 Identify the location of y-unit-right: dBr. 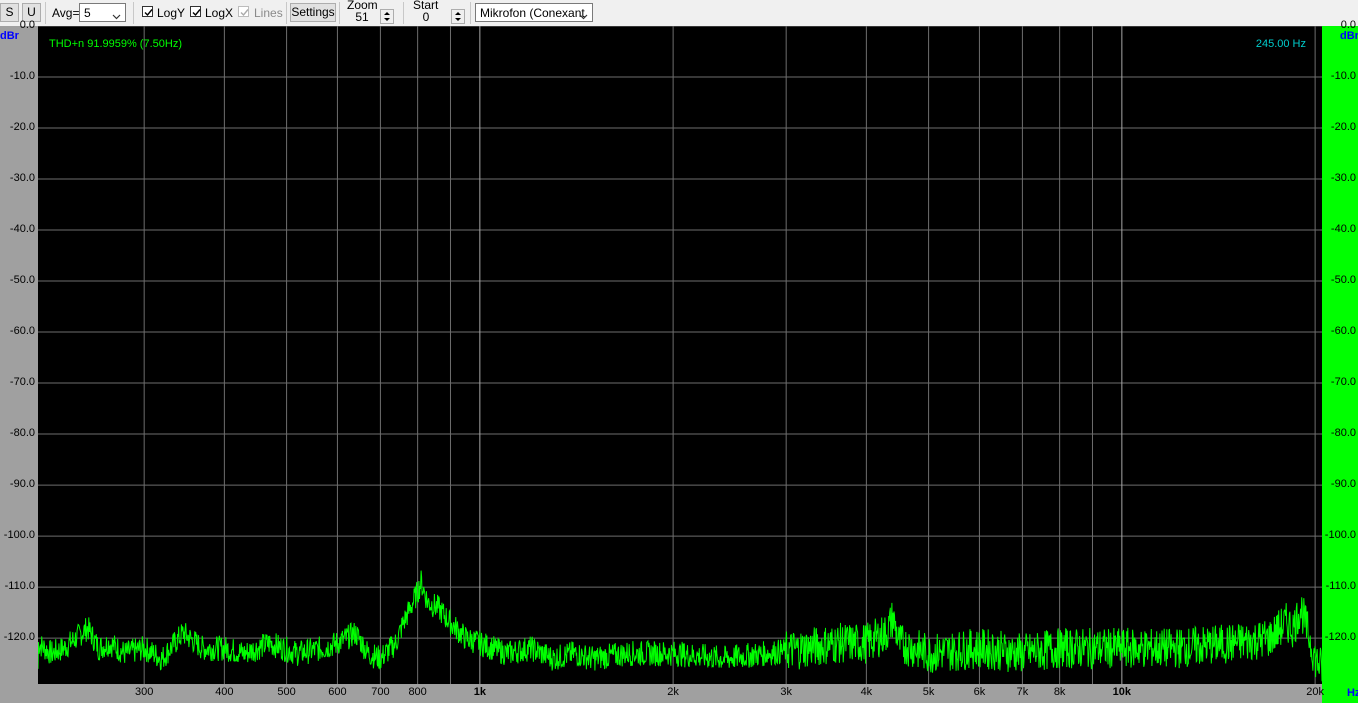
(1349, 36).